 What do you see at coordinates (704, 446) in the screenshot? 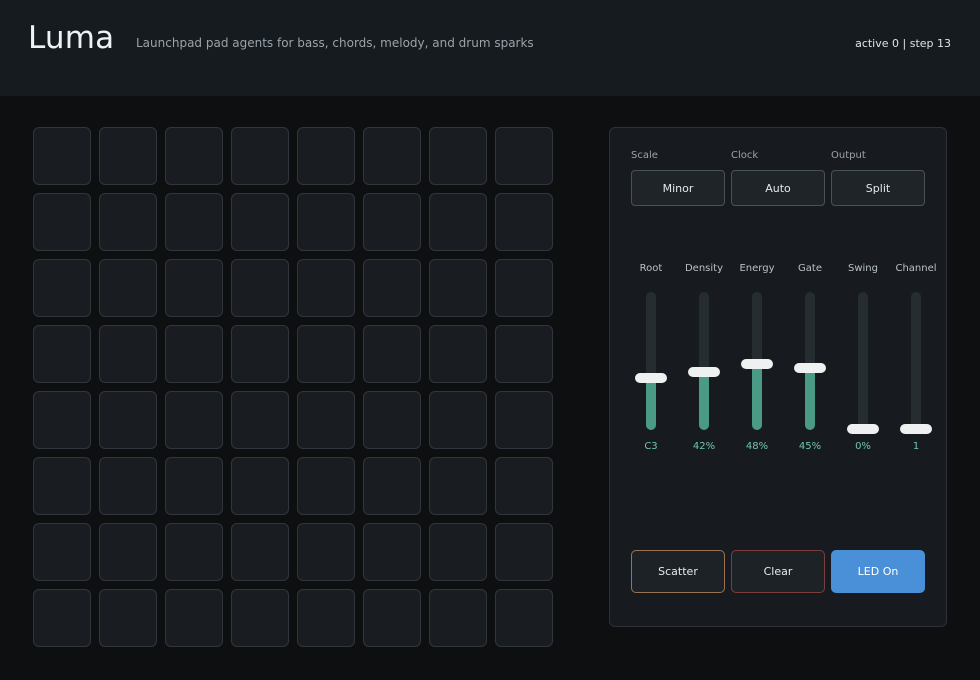
I see `density-slider-value: 42%` at bounding box center [704, 446].